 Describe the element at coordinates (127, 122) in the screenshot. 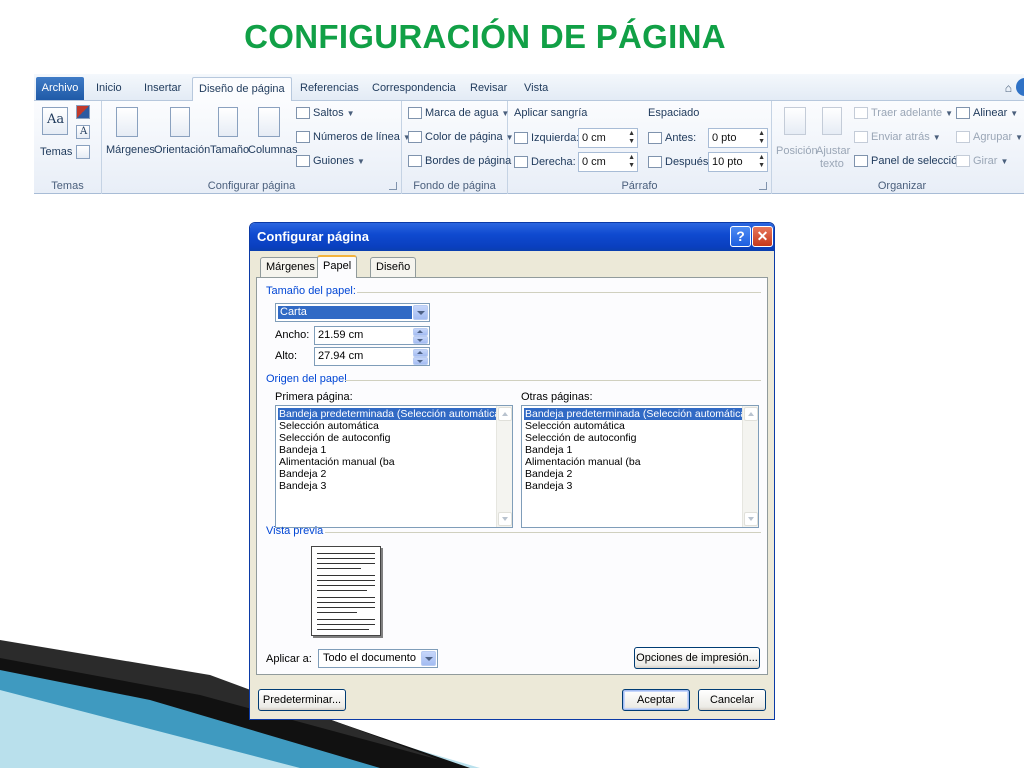

I see `margins-icon` at that location.